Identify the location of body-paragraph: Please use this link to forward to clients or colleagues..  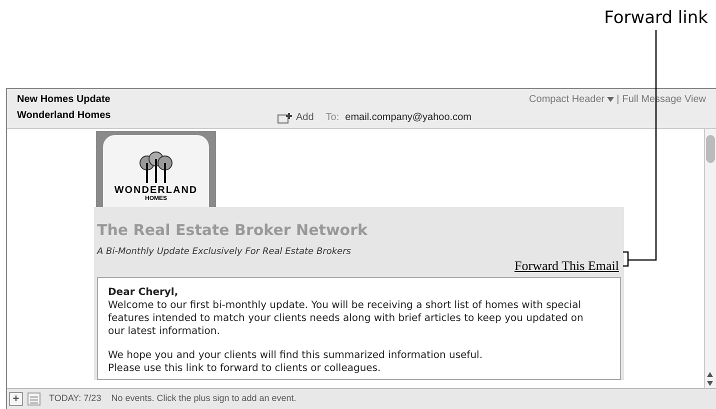
(245, 368).